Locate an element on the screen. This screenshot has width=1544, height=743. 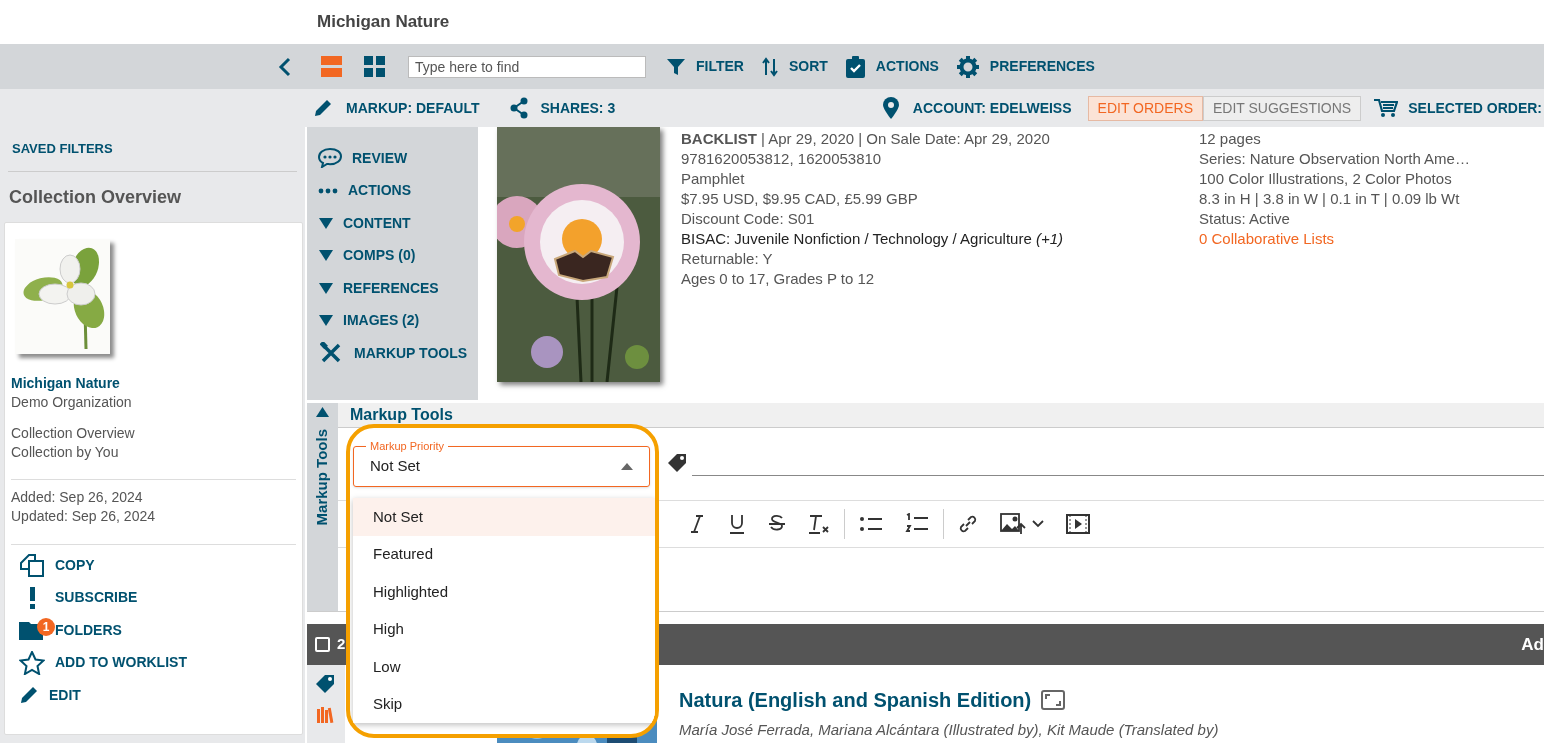
selected-order-button: SELECTED ORDER: is located at coordinates (1459, 108).